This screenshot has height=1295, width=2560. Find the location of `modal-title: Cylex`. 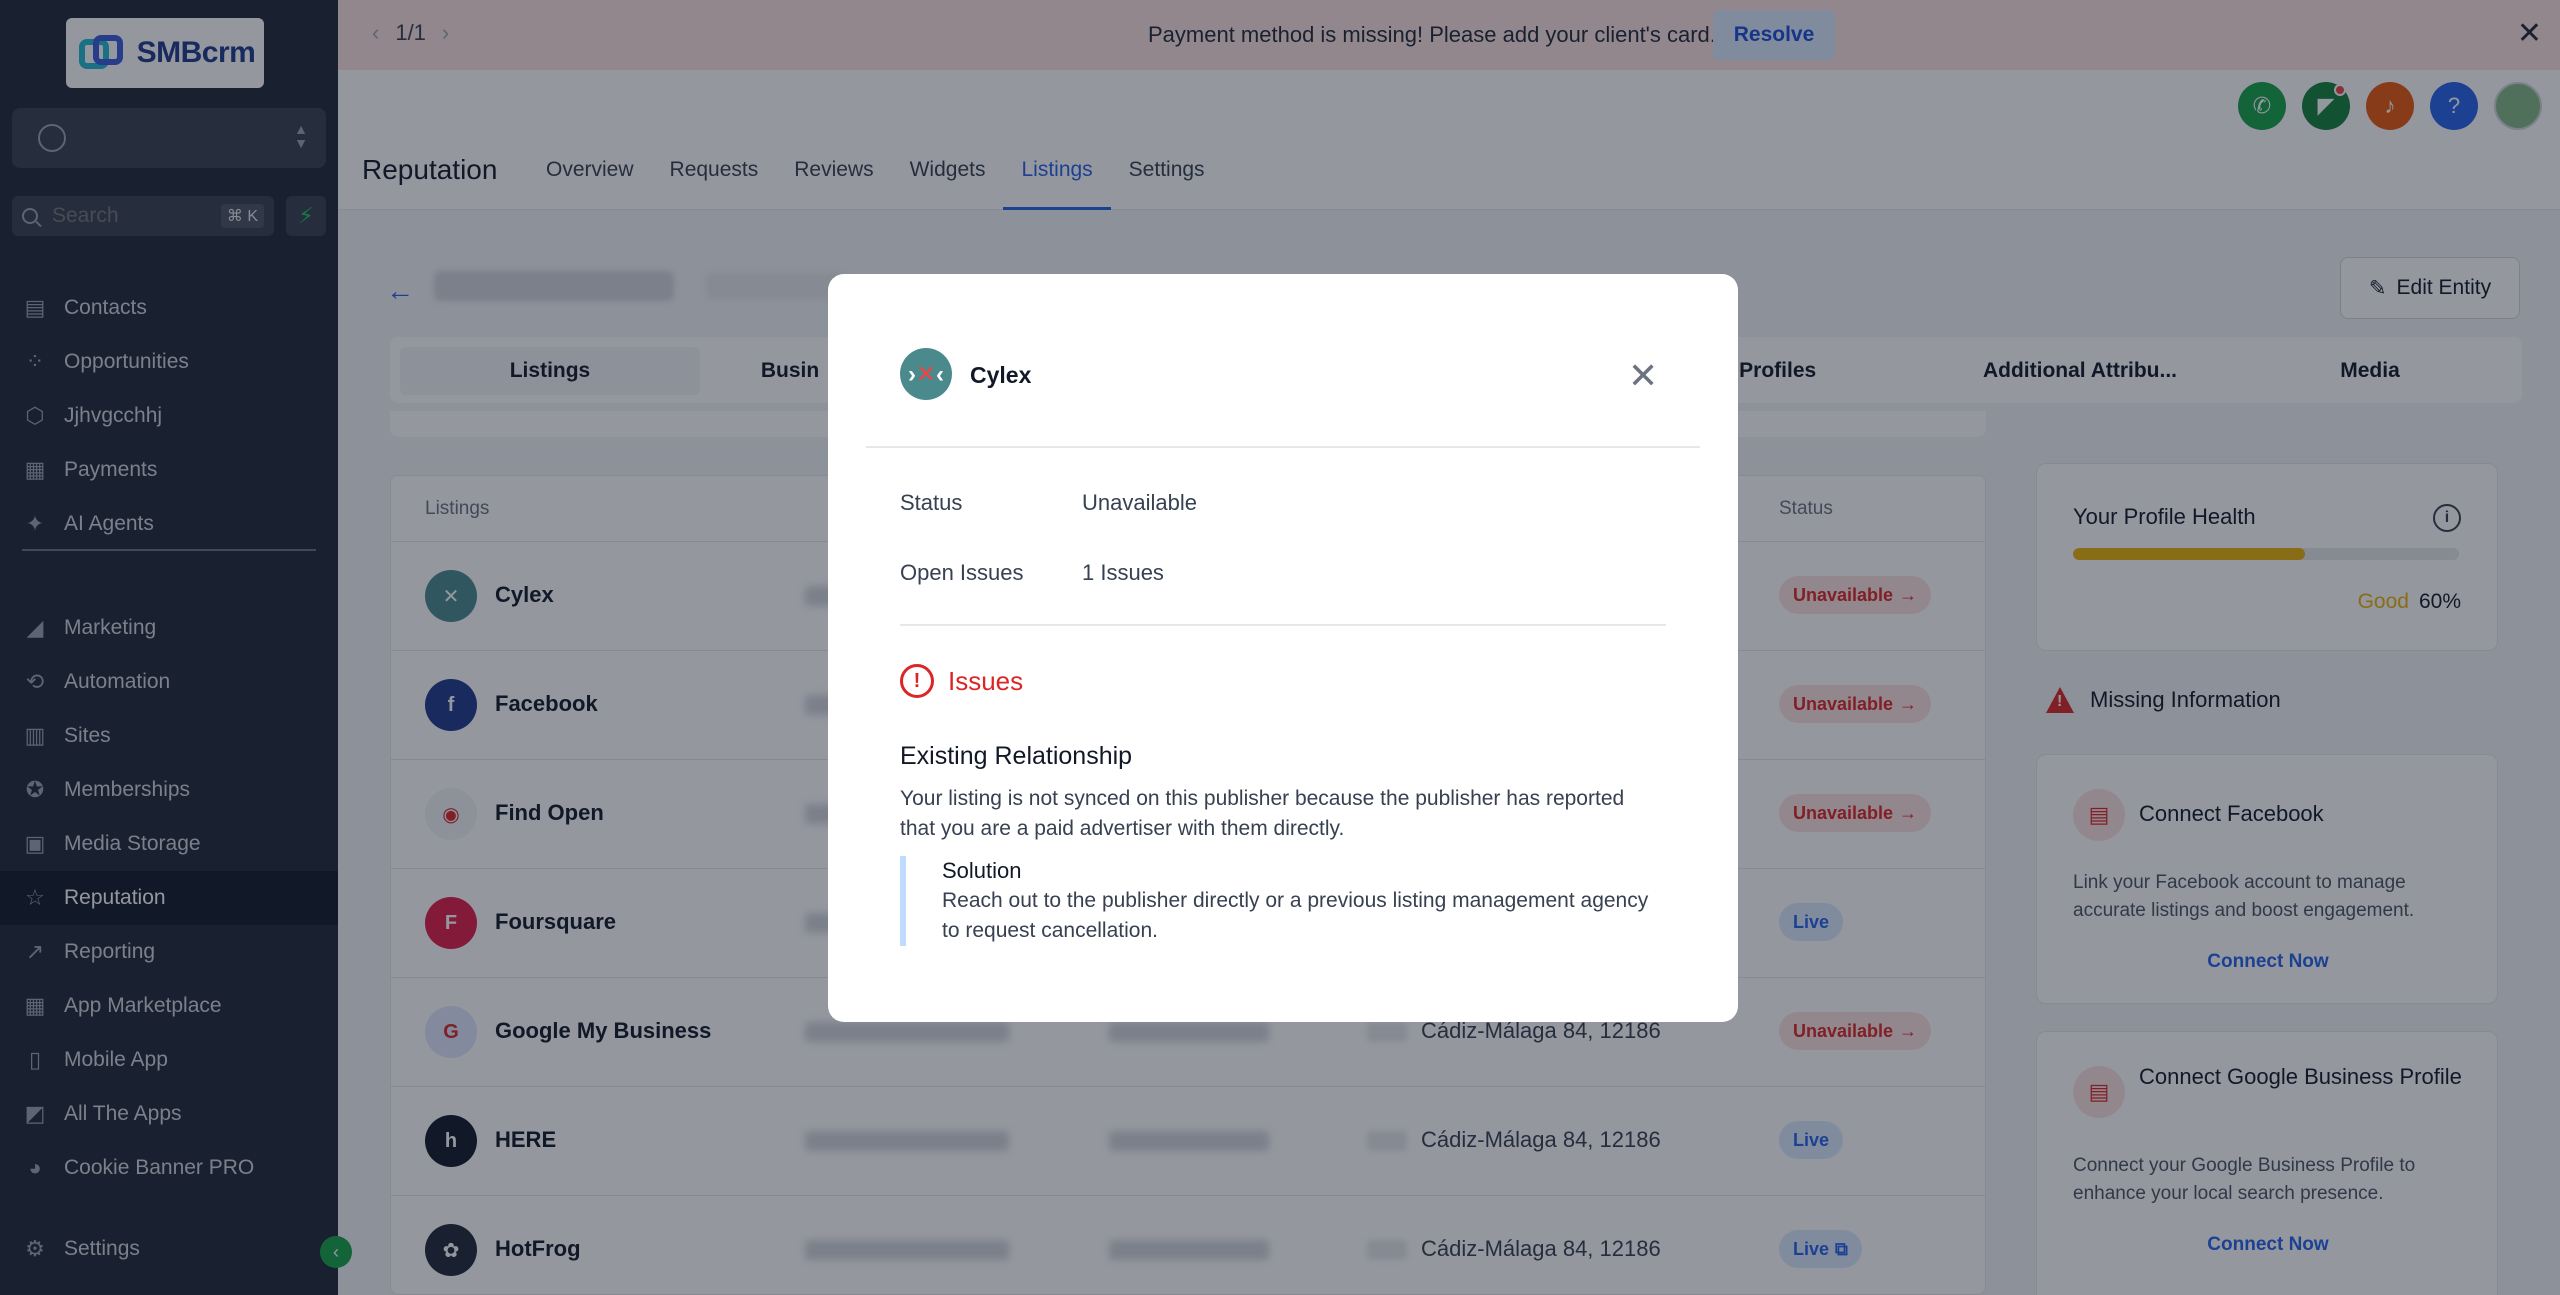

modal-title: Cylex is located at coordinates (1001, 375).